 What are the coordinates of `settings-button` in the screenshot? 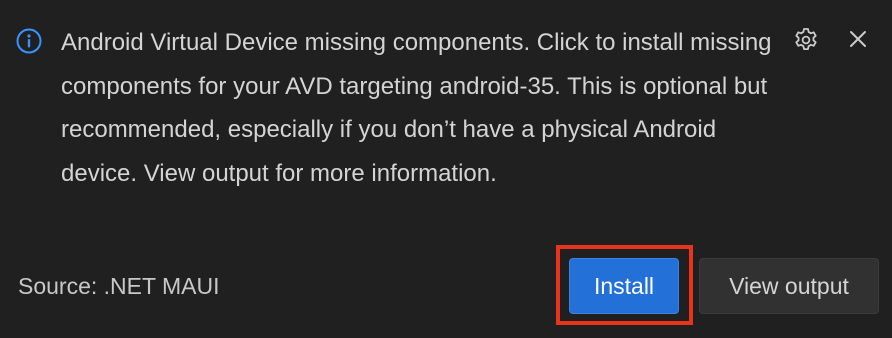 It's located at (806, 42).